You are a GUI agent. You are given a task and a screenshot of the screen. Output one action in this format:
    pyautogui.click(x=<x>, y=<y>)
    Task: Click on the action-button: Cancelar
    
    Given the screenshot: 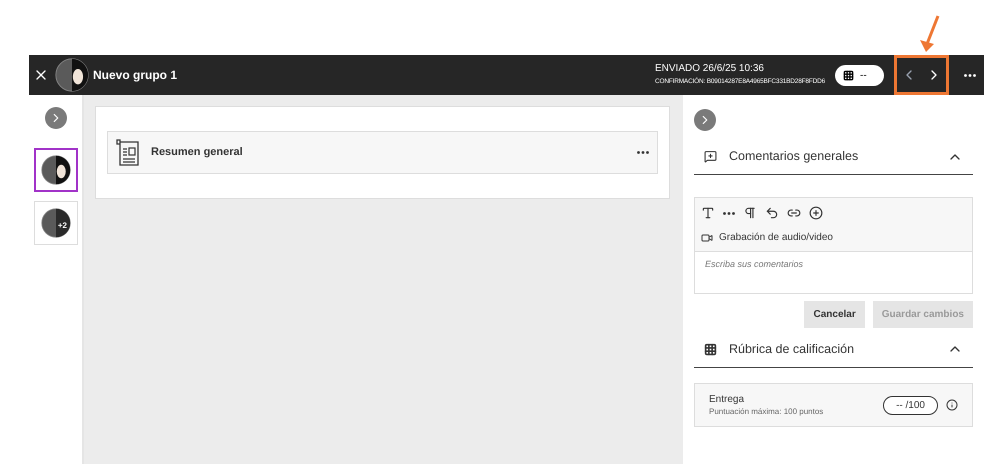 What is the action you would take?
    pyautogui.click(x=834, y=314)
    